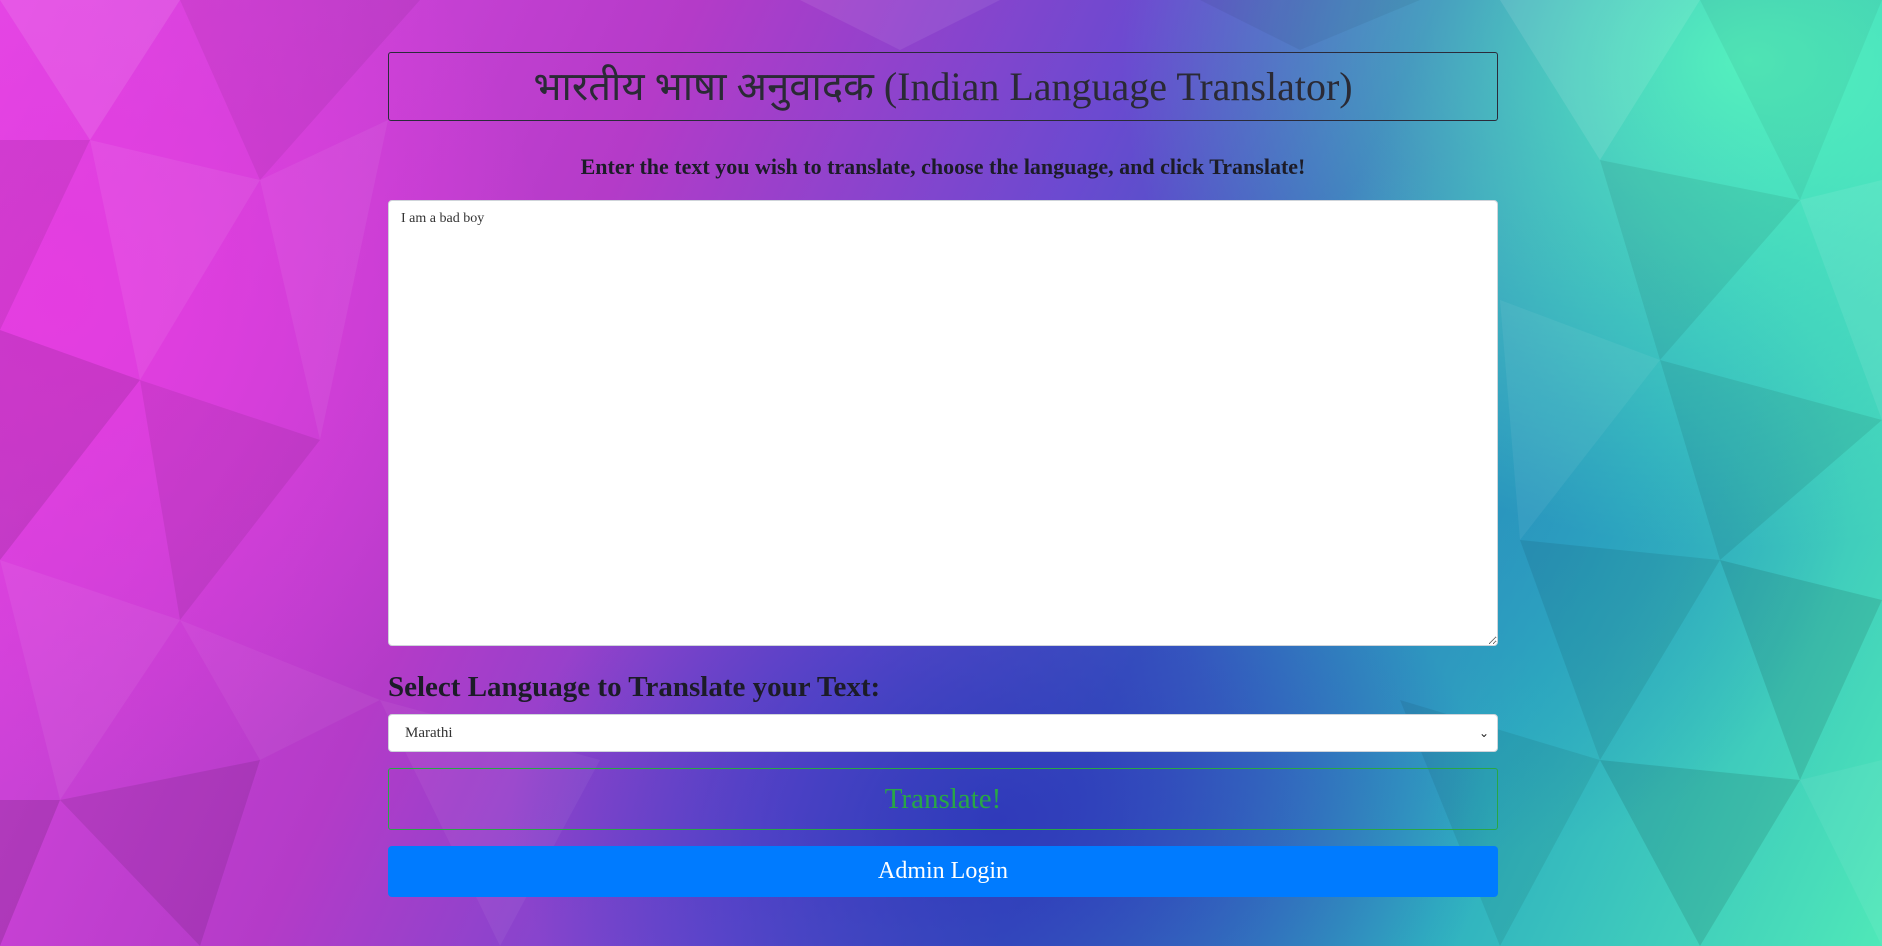 The image size is (1882, 946). Describe the element at coordinates (429, 732) in the screenshot. I see `language-select-value: Marathi` at that location.